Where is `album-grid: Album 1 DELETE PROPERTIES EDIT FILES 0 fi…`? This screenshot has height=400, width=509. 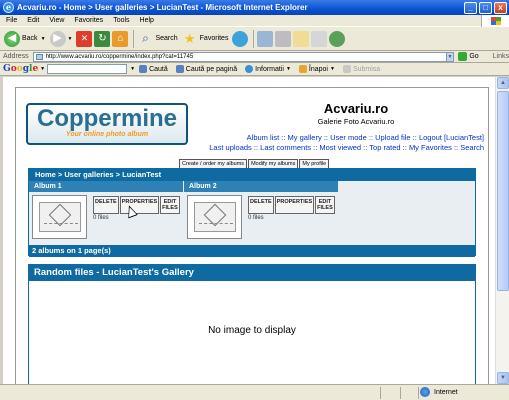 album-grid: Album 1 DELETE PROPERTIES EDIT FILES 0 fi… is located at coordinates (252, 213).